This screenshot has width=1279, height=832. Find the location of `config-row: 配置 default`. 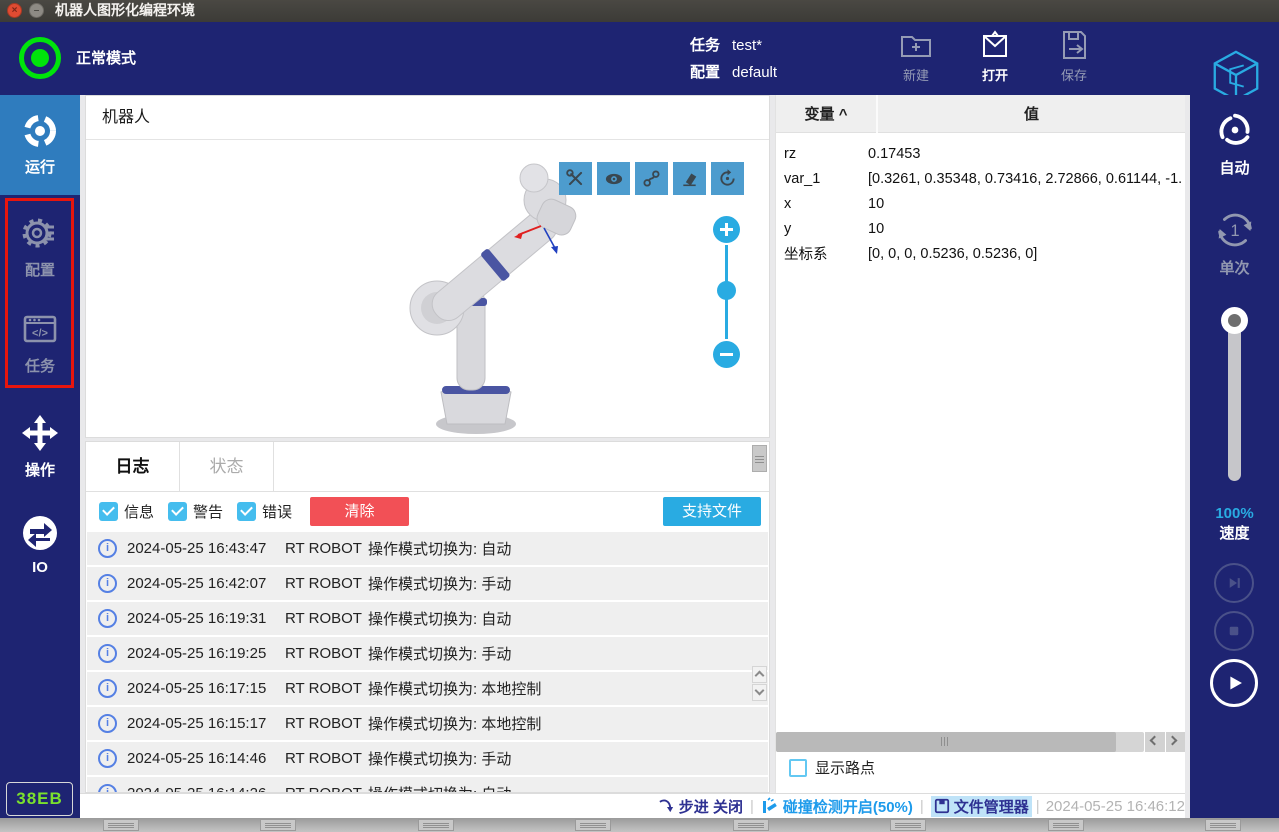

config-row: 配置 default is located at coordinates (733, 72).